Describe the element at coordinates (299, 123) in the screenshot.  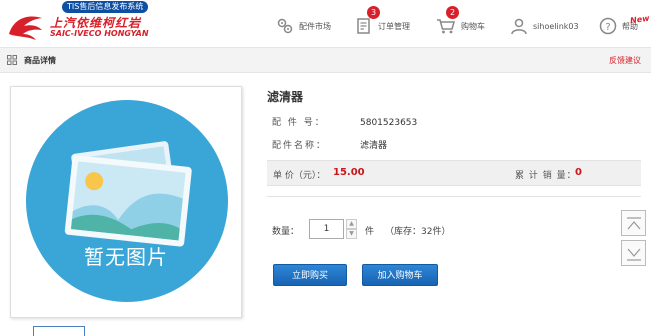
I see `part-number-label: 配 件 号：` at that location.